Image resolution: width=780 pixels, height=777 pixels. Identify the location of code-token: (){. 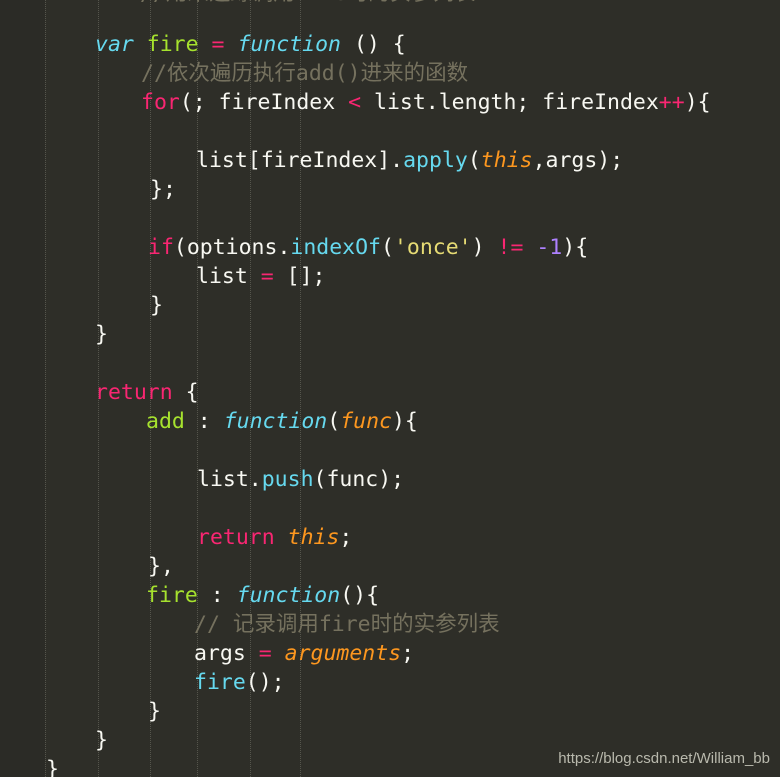
(360, 595).